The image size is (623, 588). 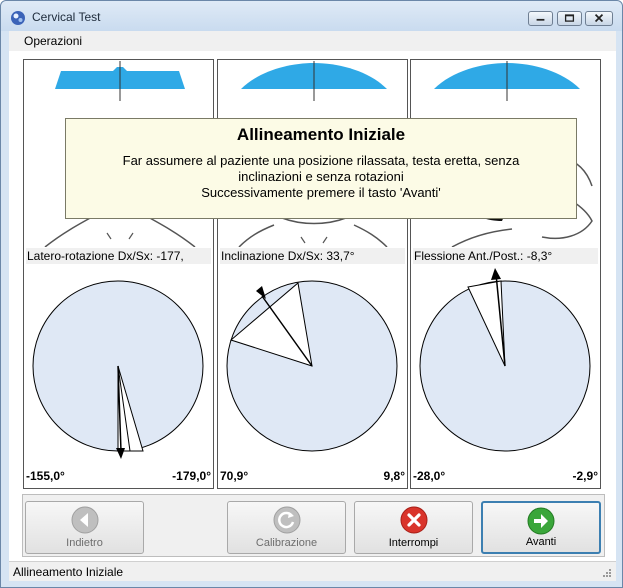 I want to click on back-button-label: Indietro, so click(x=84, y=543).